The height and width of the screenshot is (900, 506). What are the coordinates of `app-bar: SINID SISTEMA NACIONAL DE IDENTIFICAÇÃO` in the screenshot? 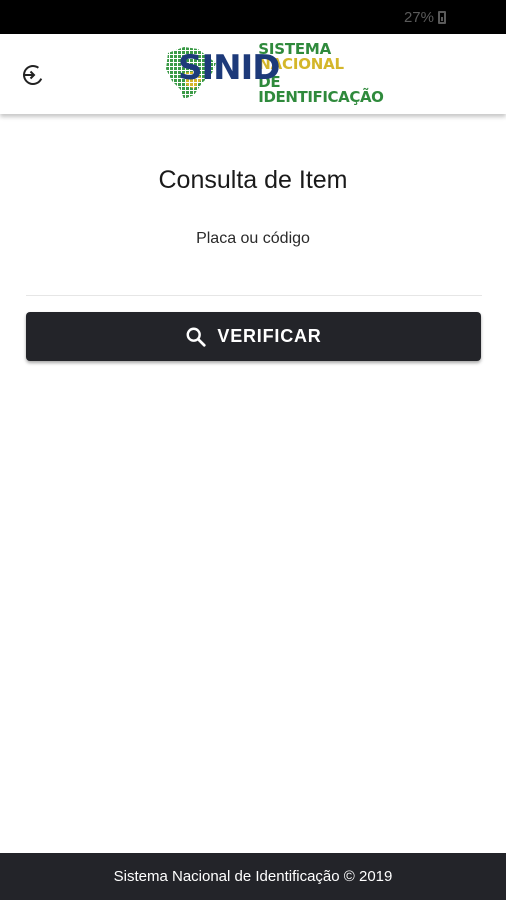 It's located at (253, 74).